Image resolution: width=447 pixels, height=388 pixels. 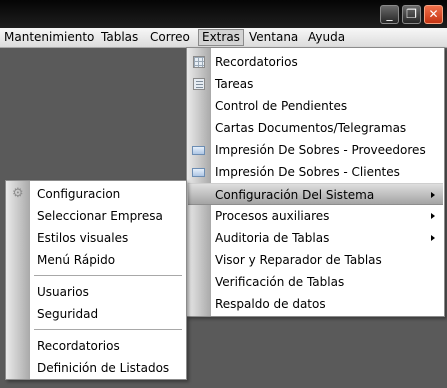 I want to click on menu-mantenimiento: Mantenimiento, so click(x=49, y=37).